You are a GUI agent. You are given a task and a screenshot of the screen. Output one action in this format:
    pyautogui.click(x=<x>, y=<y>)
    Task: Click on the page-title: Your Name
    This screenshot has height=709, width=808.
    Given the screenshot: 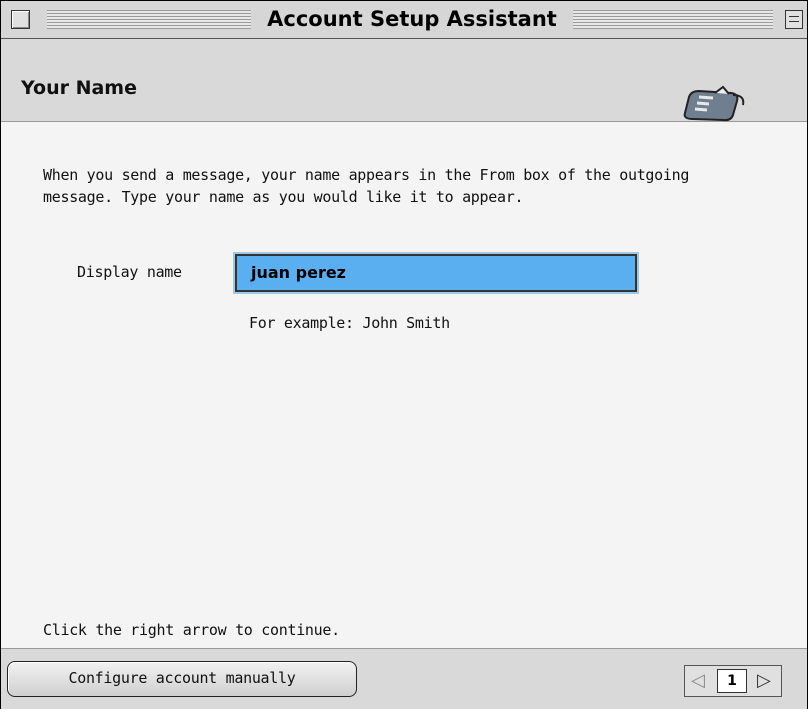 What is the action you would take?
    pyautogui.click(x=79, y=88)
    